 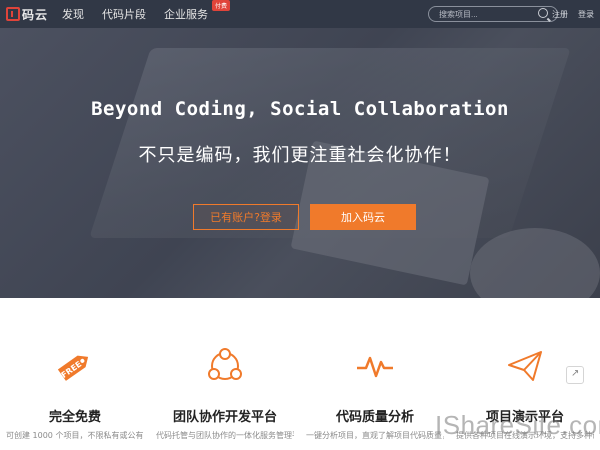 I want to click on paid-badge: 付费, so click(x=221, y=5).